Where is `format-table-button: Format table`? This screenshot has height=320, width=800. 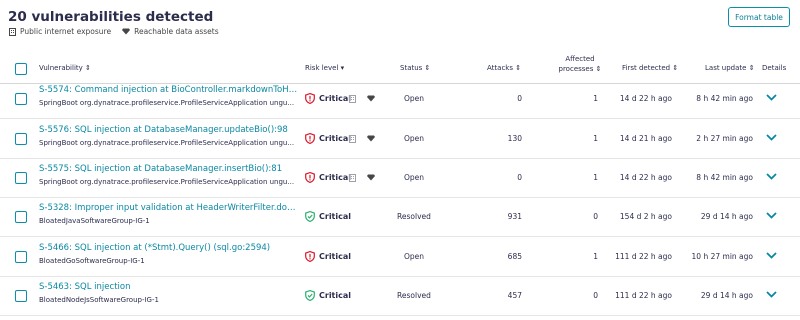 format-table-button: Format table is located at coordinates (759, 17).